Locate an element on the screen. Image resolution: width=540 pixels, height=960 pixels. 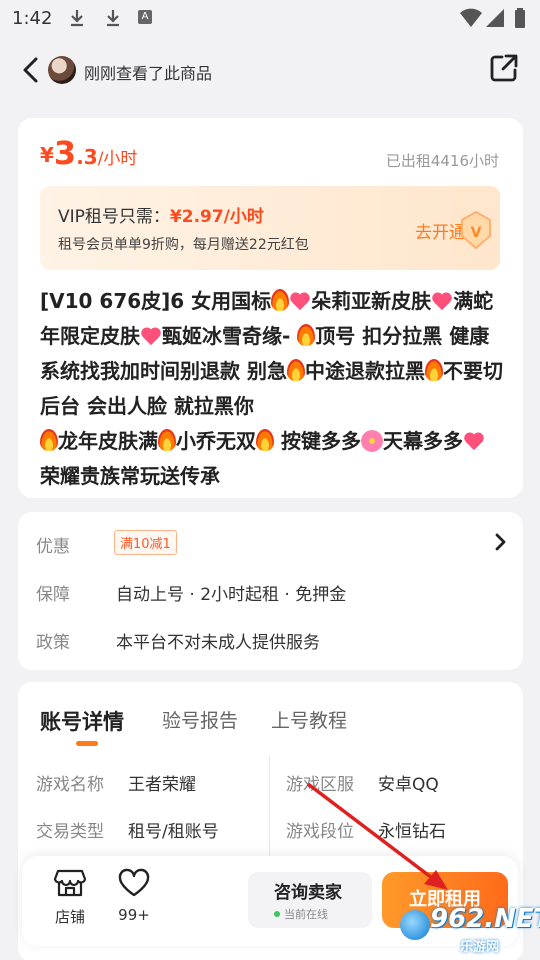
status-time: 1:42 is located at coordinates (32, 18).